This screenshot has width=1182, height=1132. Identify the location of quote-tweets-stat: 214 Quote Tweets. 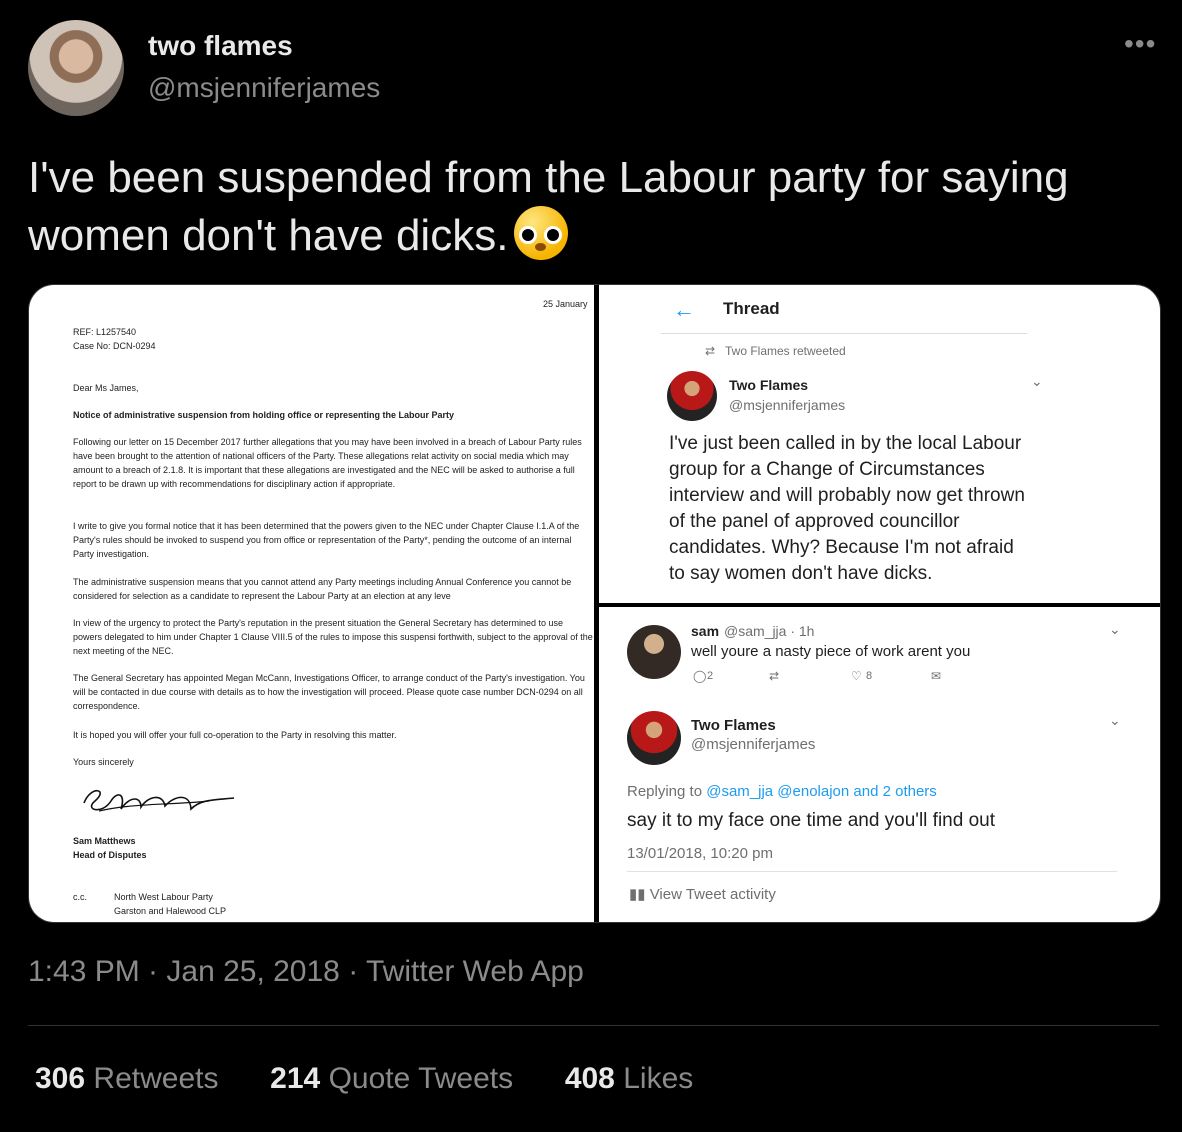
(391, 1078).